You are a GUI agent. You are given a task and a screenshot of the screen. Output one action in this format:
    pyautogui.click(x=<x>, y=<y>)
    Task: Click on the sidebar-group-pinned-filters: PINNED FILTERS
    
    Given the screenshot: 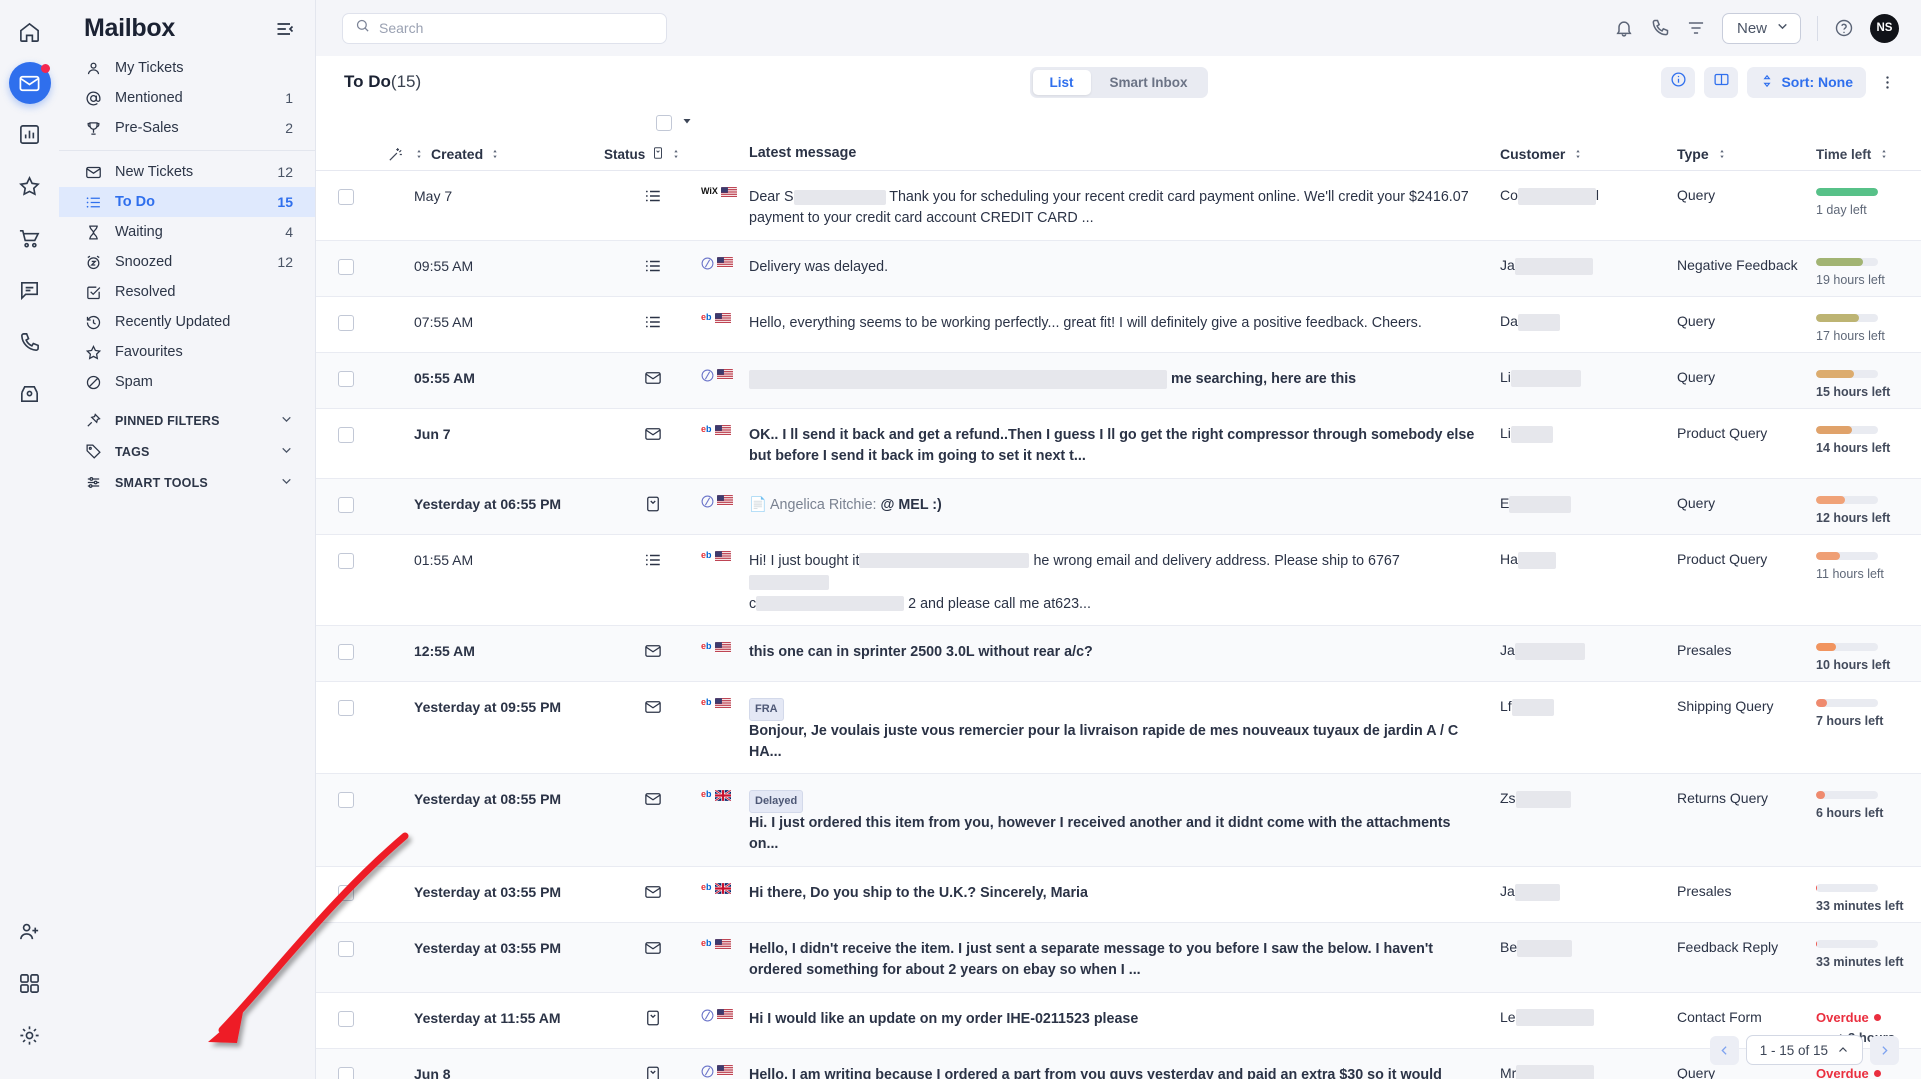 What is the action you would take?
    pyautogui.click(x=187, y=420)
    